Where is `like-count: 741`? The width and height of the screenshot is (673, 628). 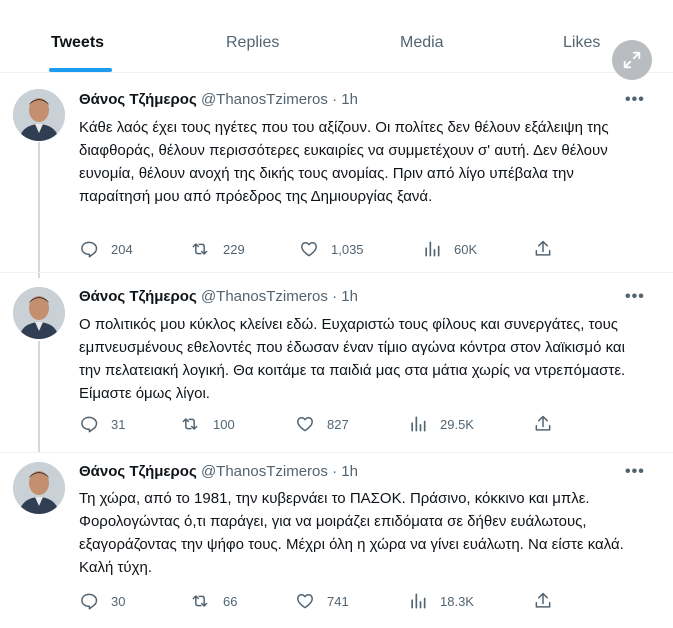
like-count: 741 is located at coordinates (338, 601).